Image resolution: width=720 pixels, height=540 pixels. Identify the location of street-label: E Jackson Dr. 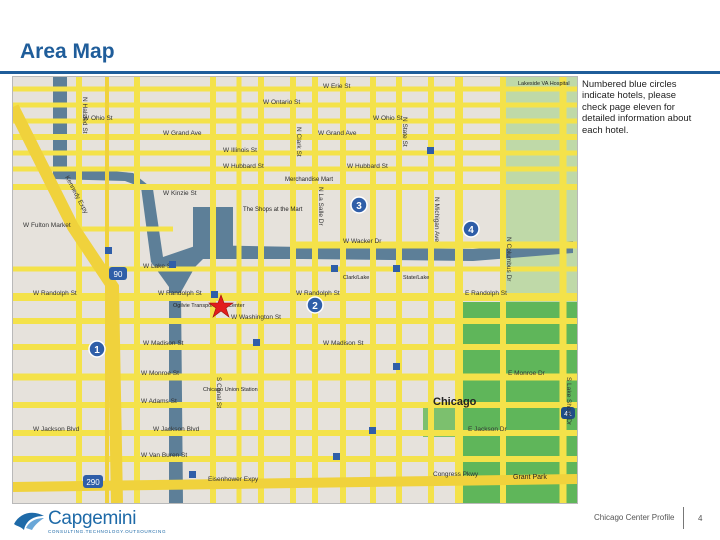
(487, 429).